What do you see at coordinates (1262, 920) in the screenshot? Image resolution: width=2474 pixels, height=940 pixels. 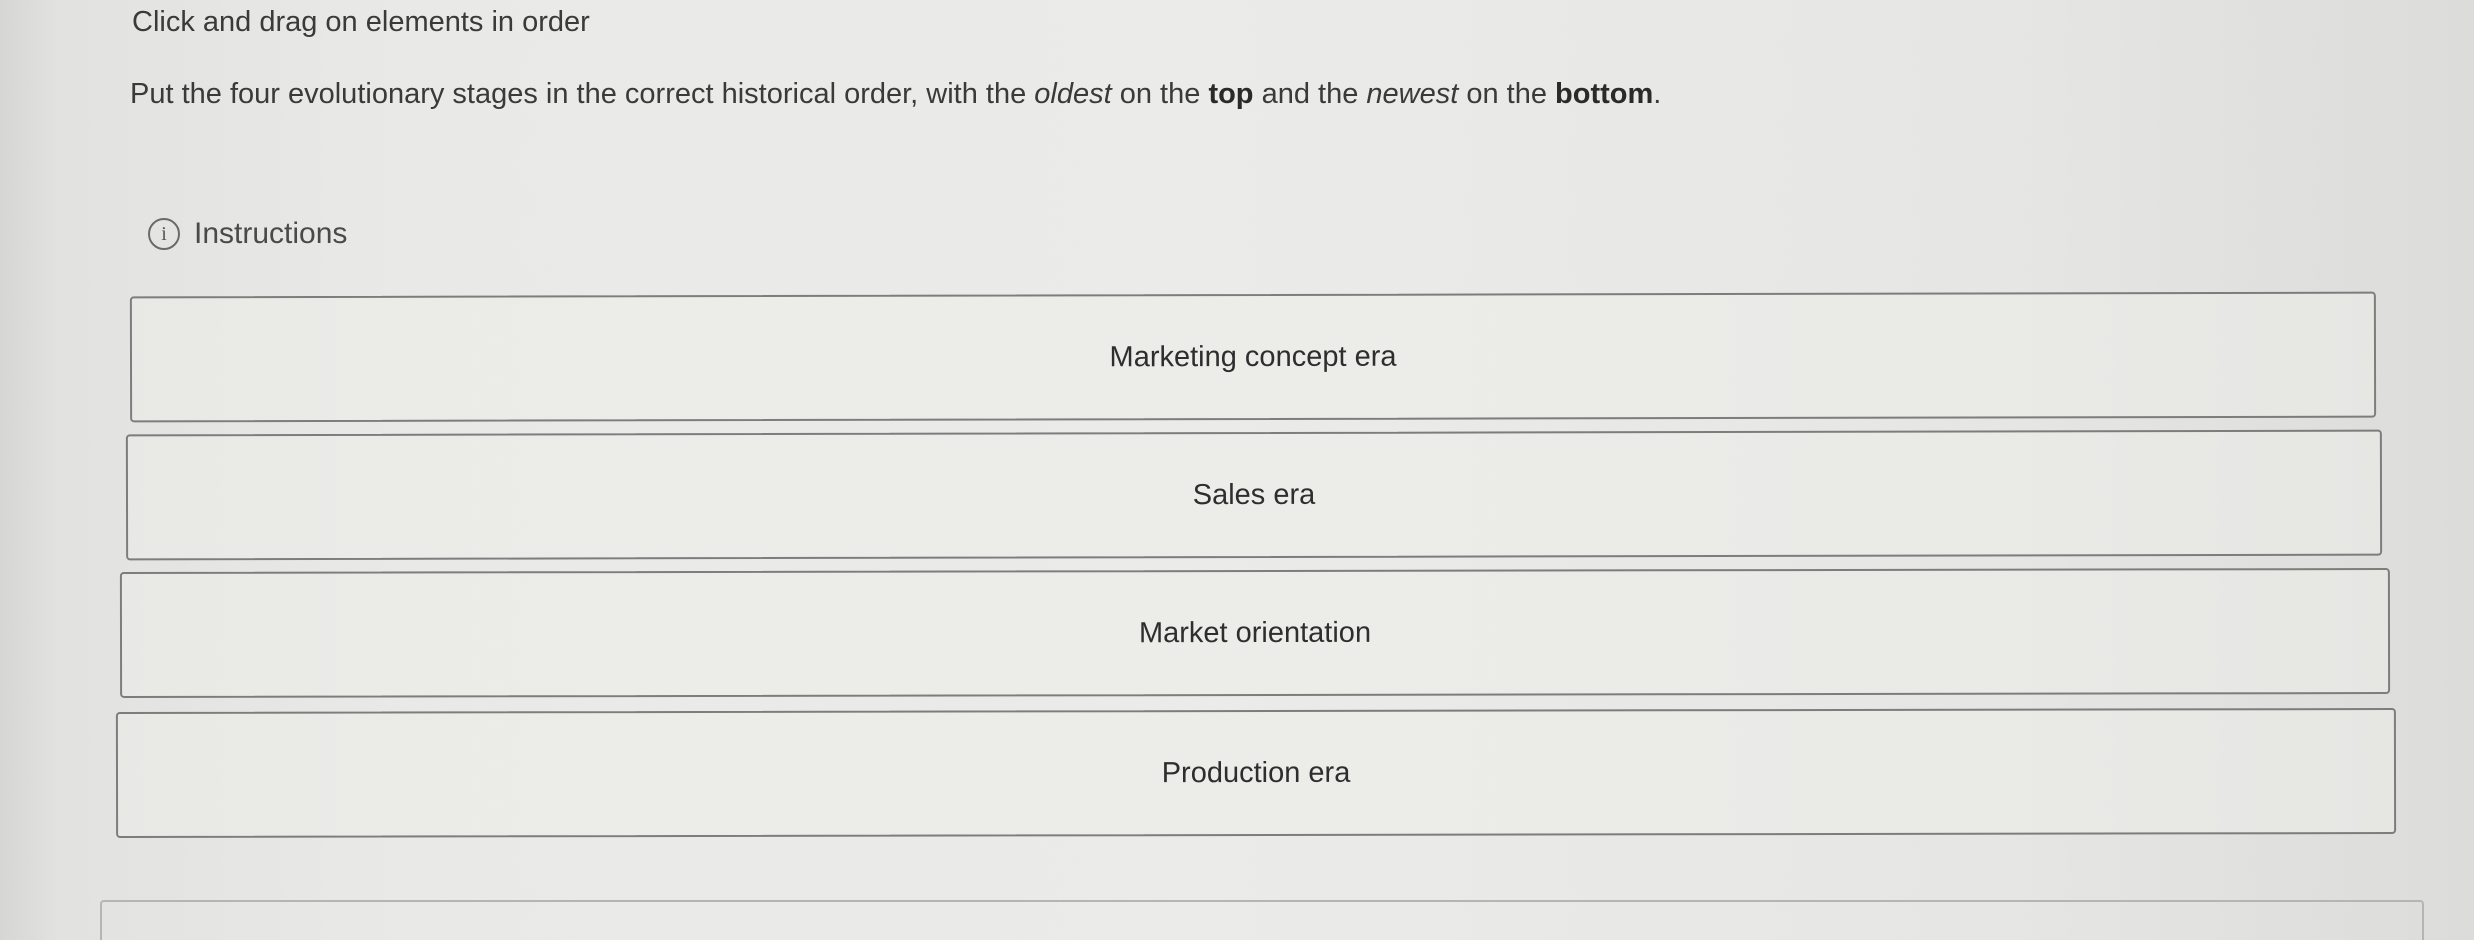 I see `next-panel-edge` at bounding box center [1262, 920].